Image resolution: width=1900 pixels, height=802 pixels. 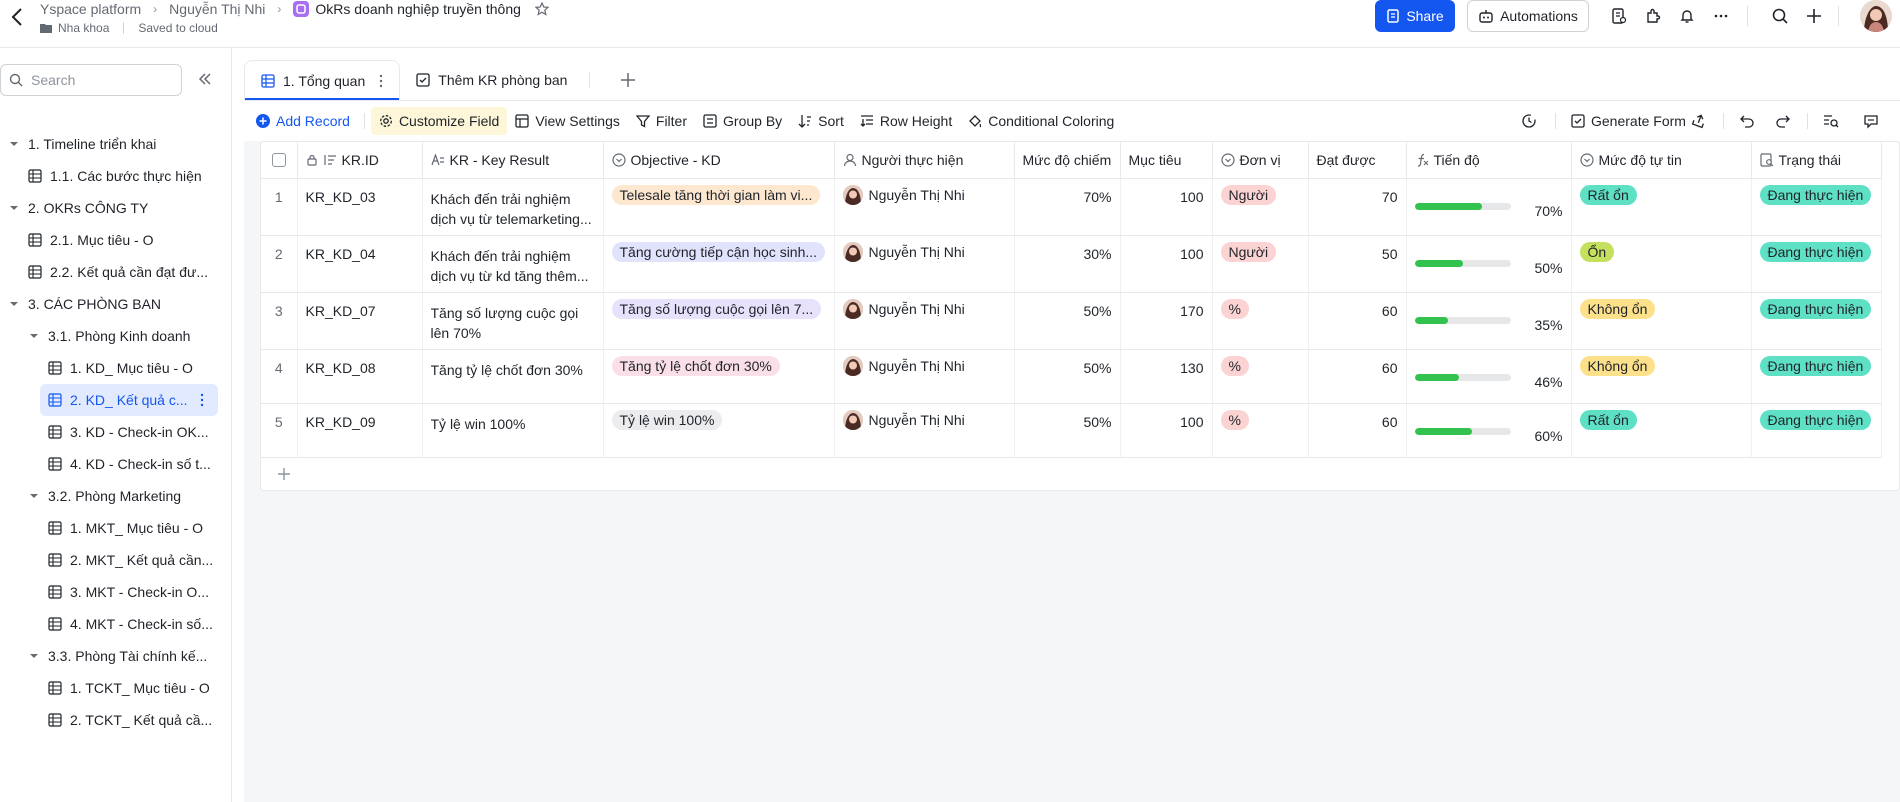 What do you see at coordinates (541, 9) in the screenshot?
I see `star-icon` at bounding box center [541, 9].